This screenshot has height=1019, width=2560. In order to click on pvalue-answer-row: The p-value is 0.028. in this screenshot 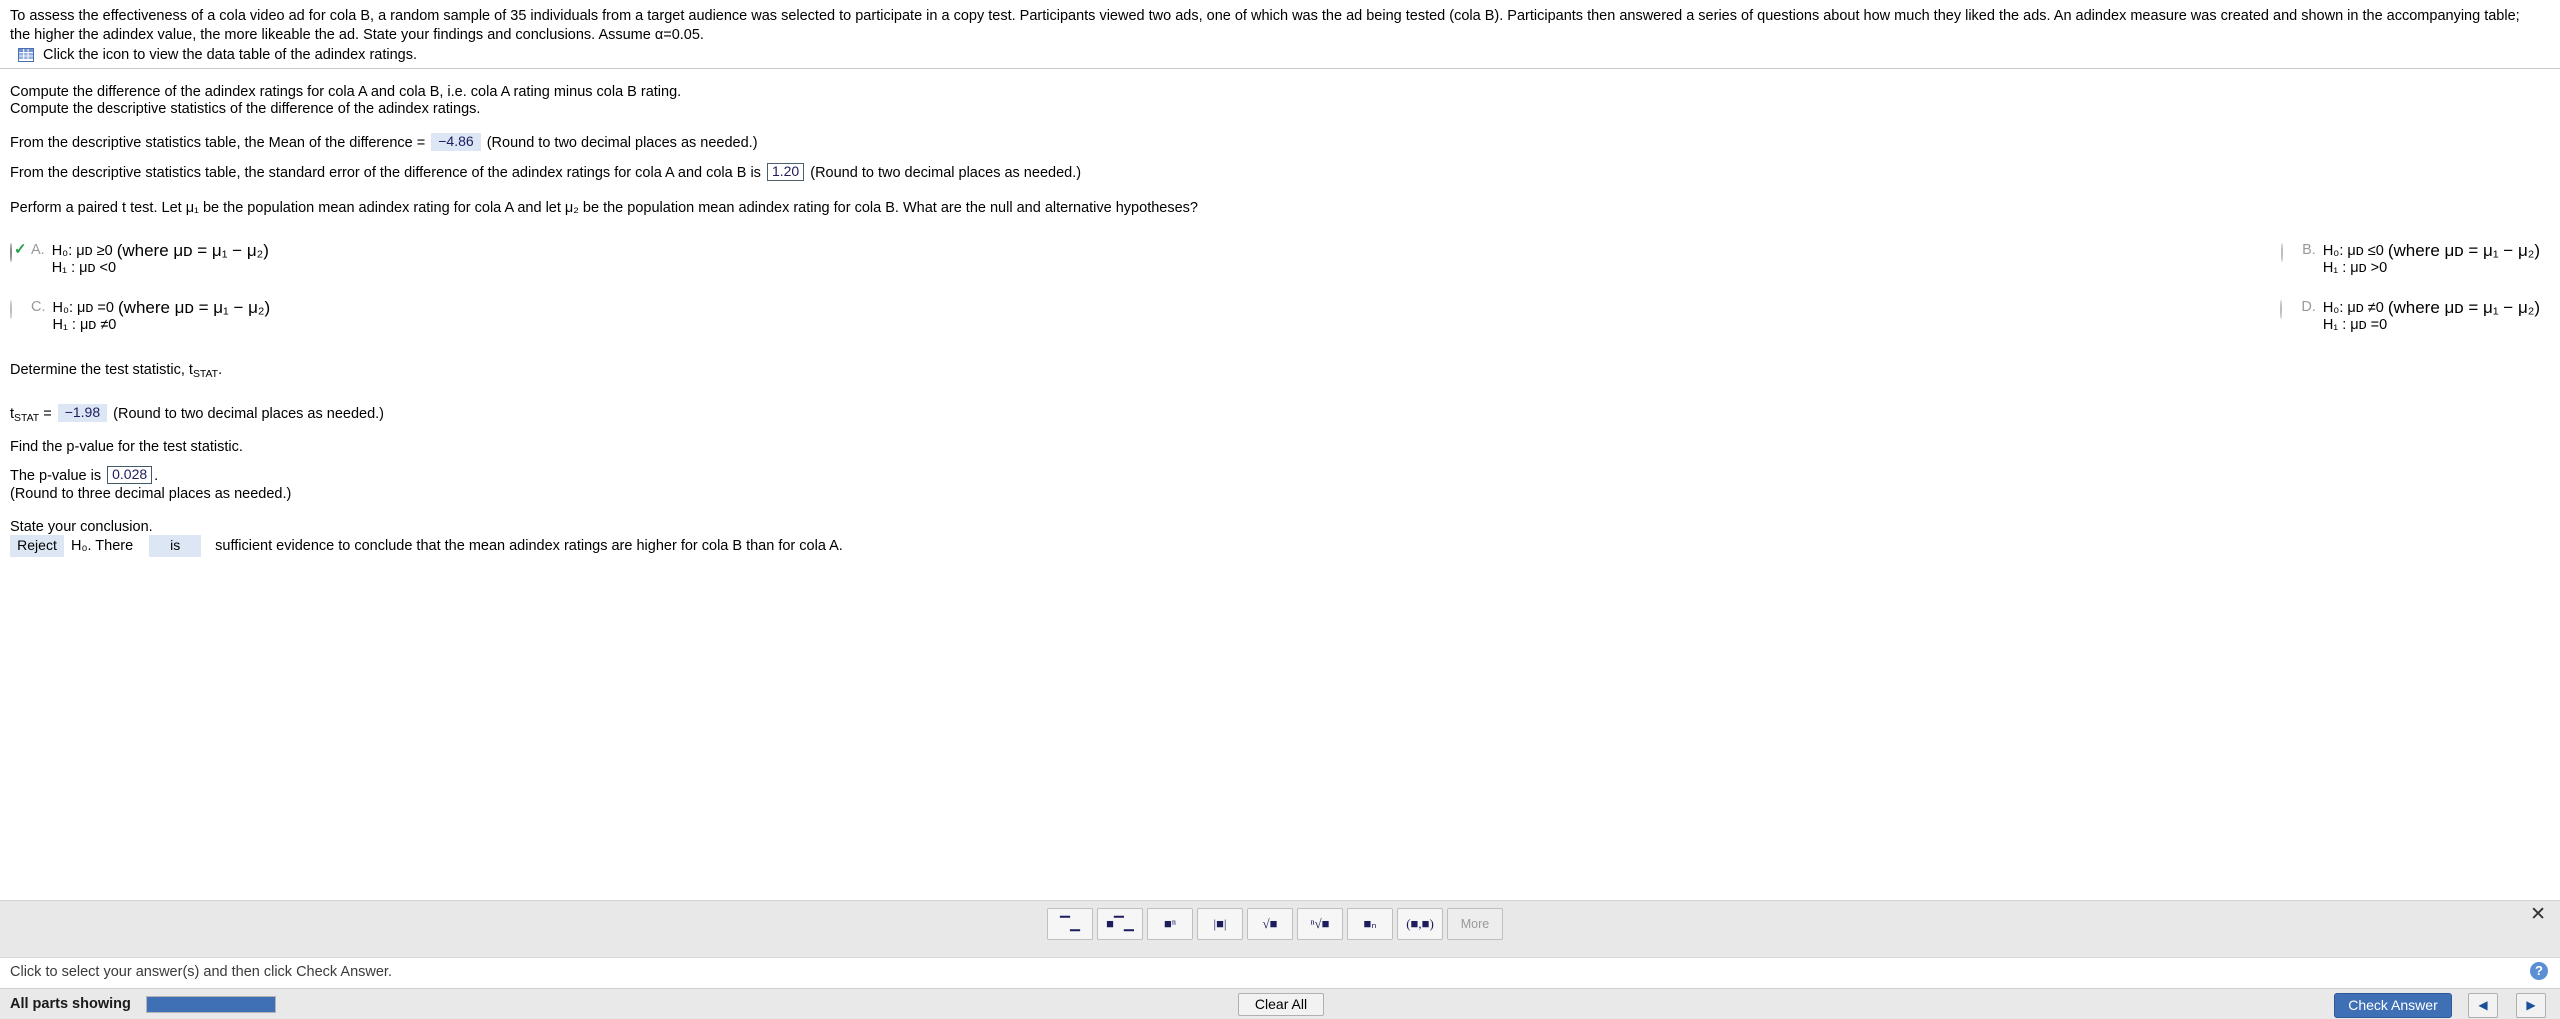, I will do `click(84, 475)`.